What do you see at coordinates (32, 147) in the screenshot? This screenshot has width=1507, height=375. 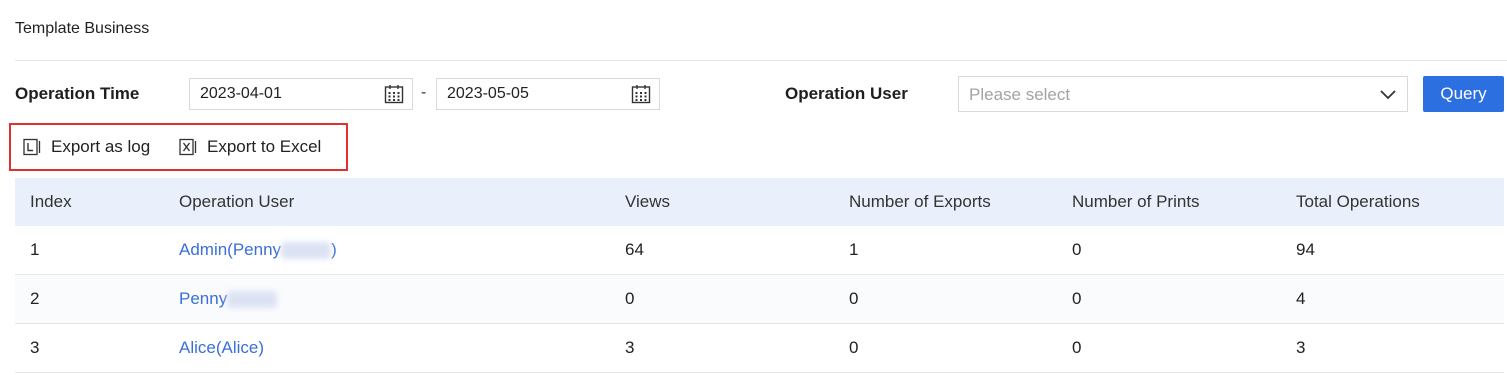 I see `export-log-icon` at bounding box center [32, 147].